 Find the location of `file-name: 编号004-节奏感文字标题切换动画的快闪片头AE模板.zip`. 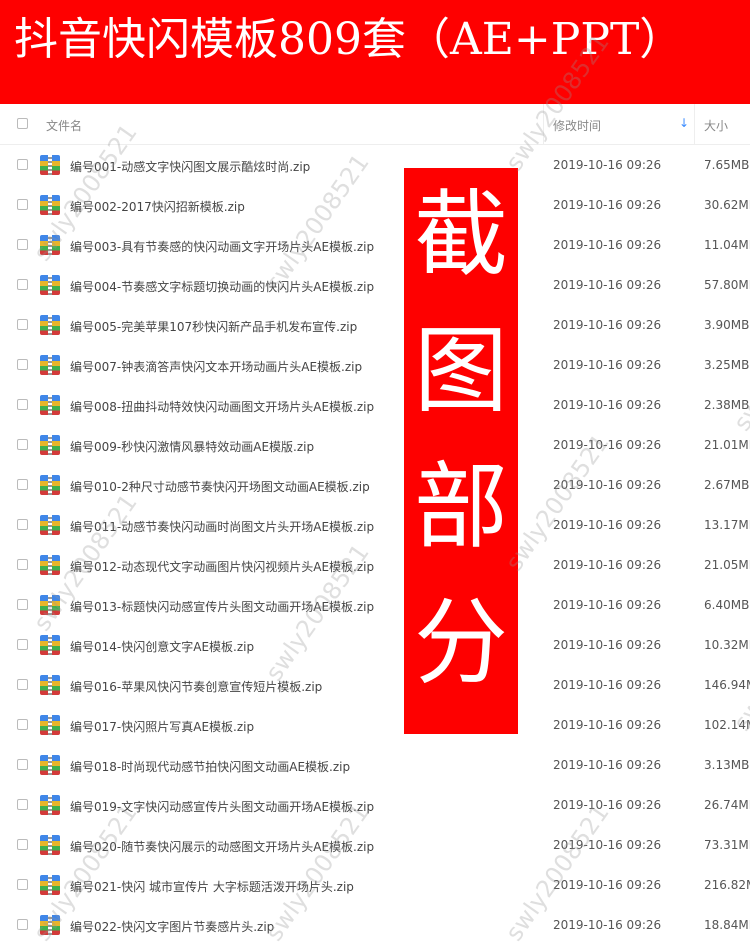

file-name: 编号004-节奏感文字标题切换动画的快闪片头AE模板.zip is located at coordinates (222, 286).